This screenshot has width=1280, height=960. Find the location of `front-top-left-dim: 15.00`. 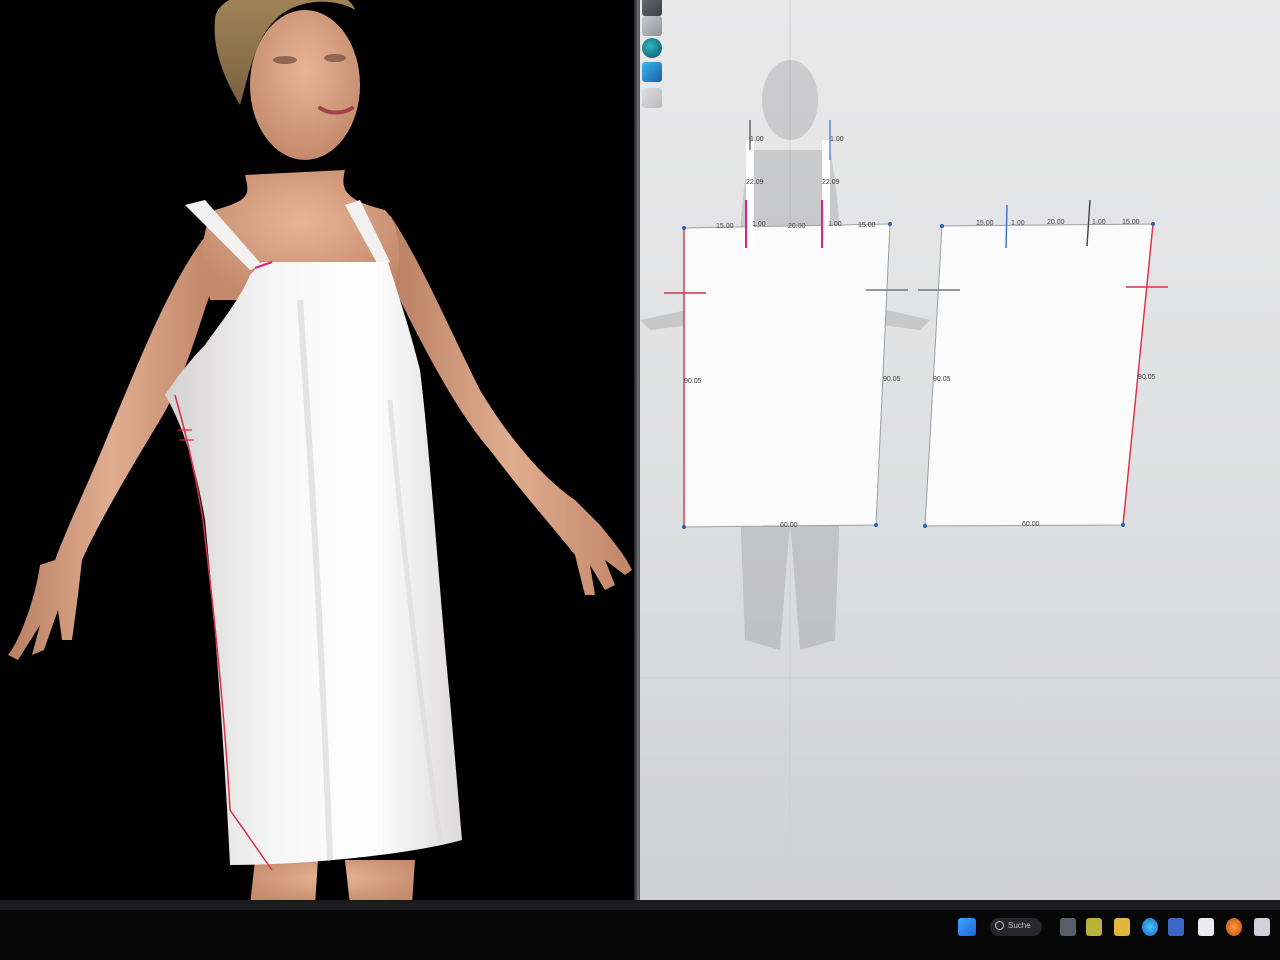

front-top-left-dim: 15.00 is located at coordinates (725, 226).